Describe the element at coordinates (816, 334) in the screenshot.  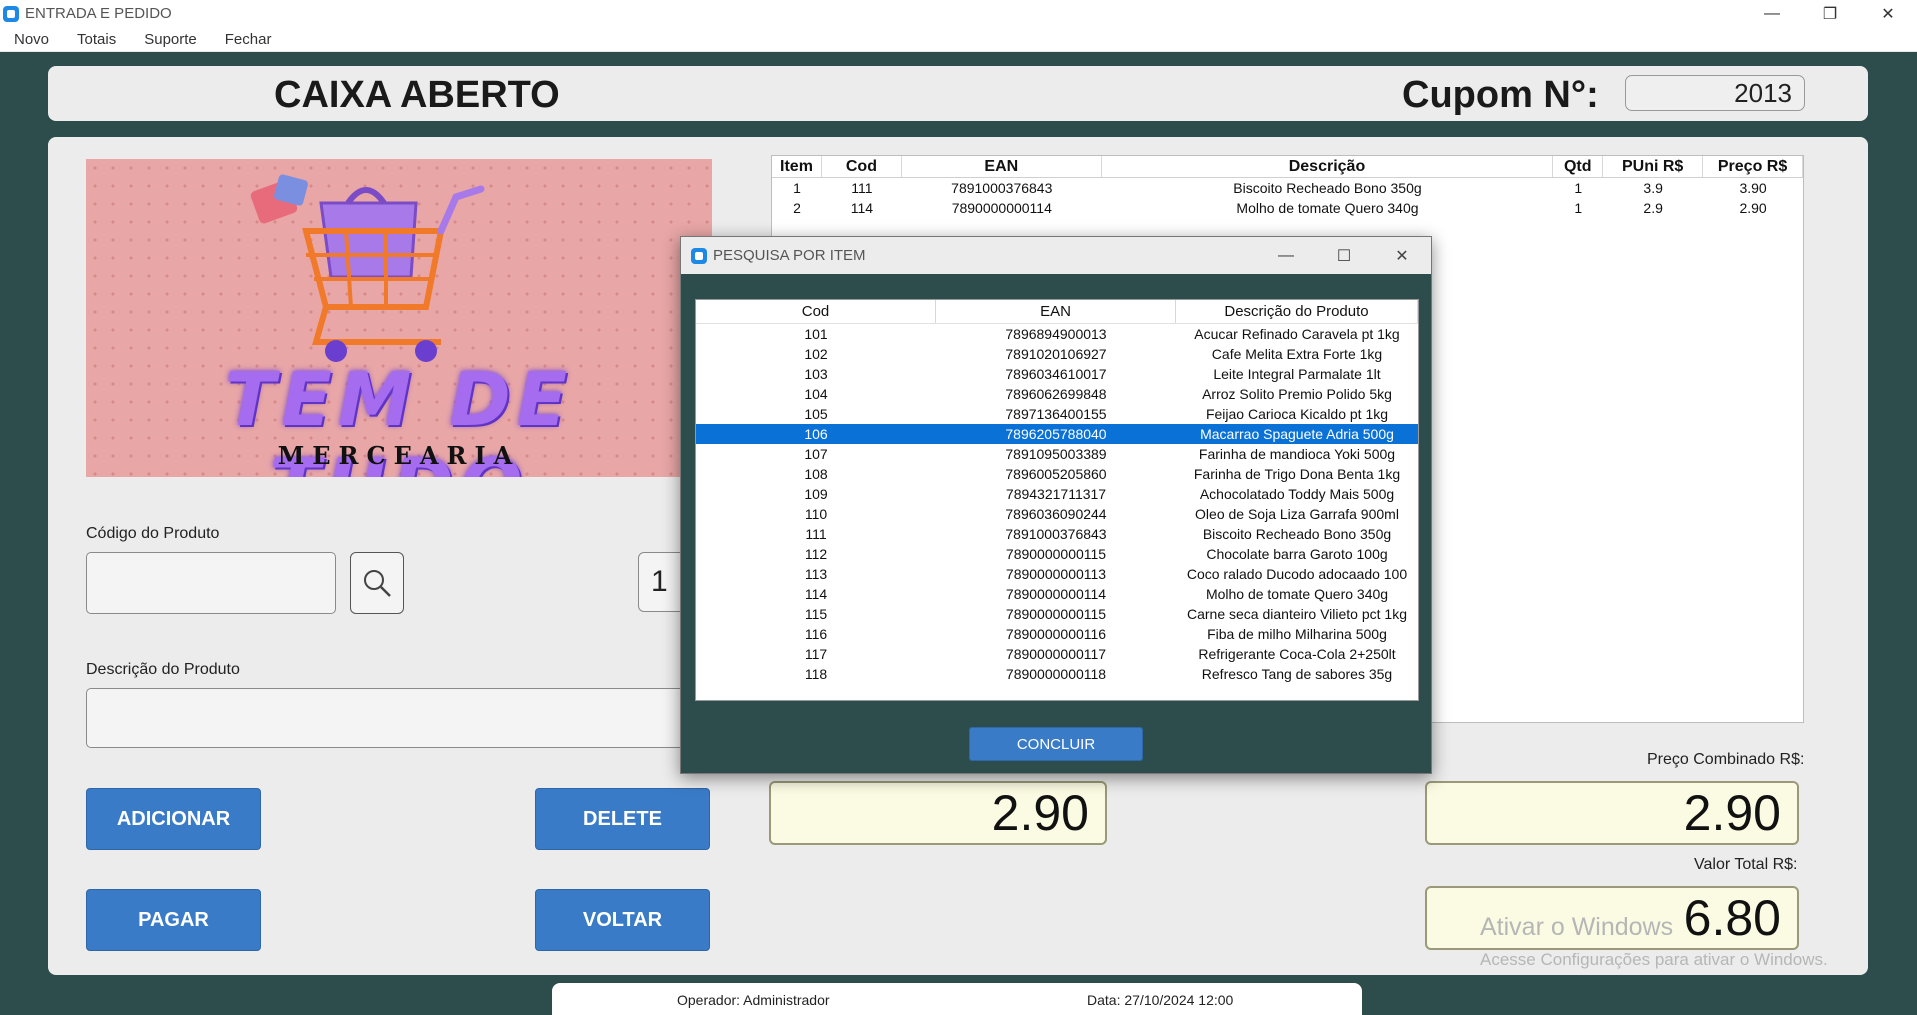
I see `cell-cod: 101` at that location.